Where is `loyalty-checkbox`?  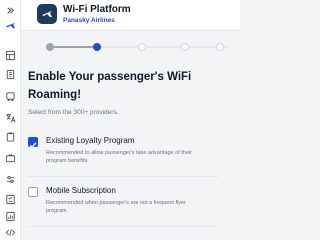 loyalty-checkbox is located at coordinates (33, 143).